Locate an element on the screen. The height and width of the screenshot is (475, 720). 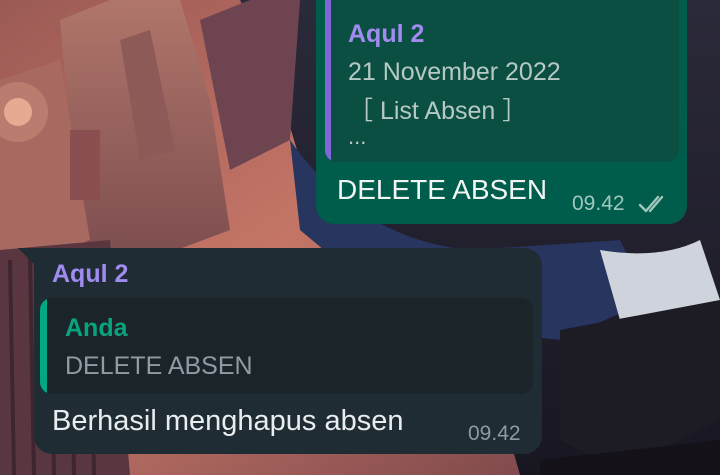
quoted-message: Anda DELETE ABSEN is located at coordinates (286, 346).